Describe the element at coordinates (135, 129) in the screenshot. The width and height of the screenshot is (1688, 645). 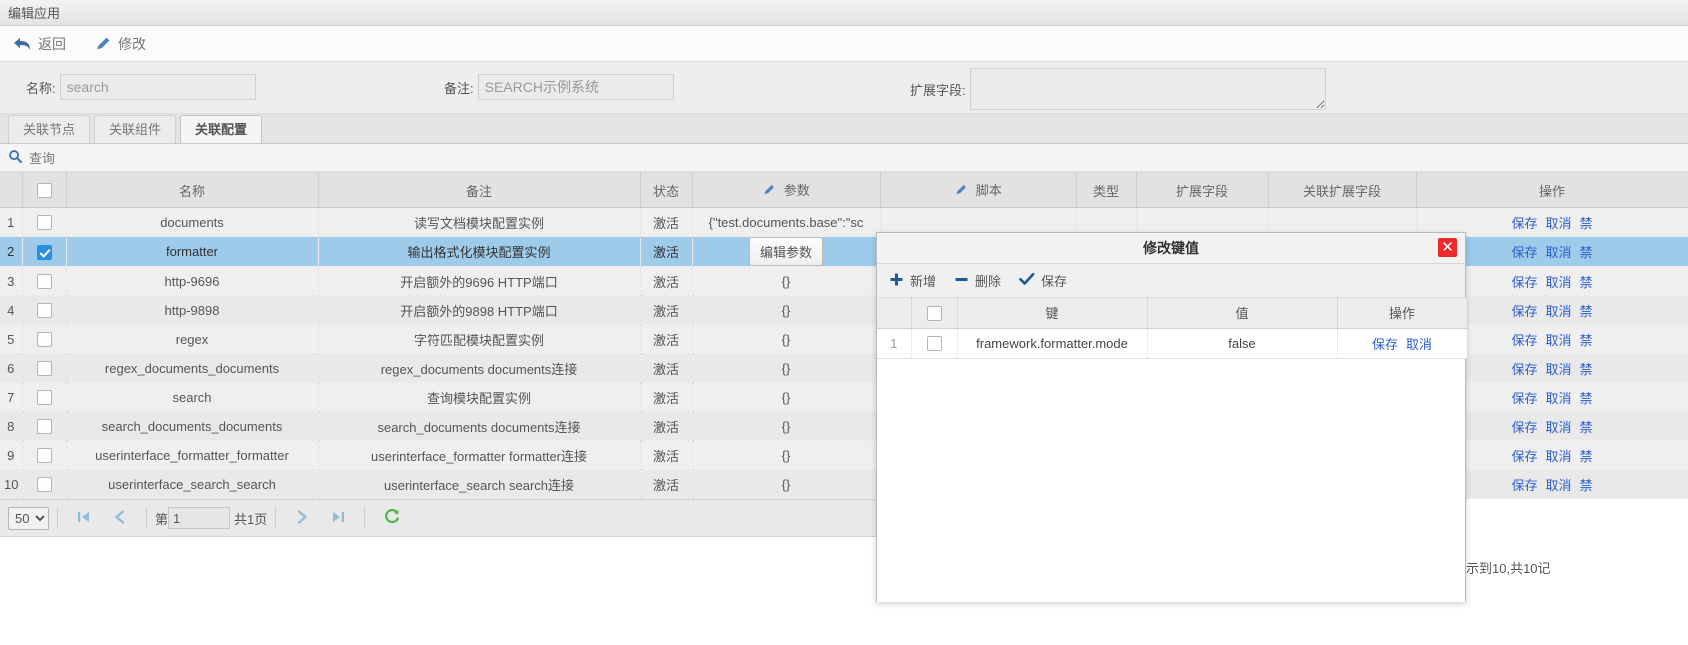
I see `tab-related-components: 关联组件` at that location.